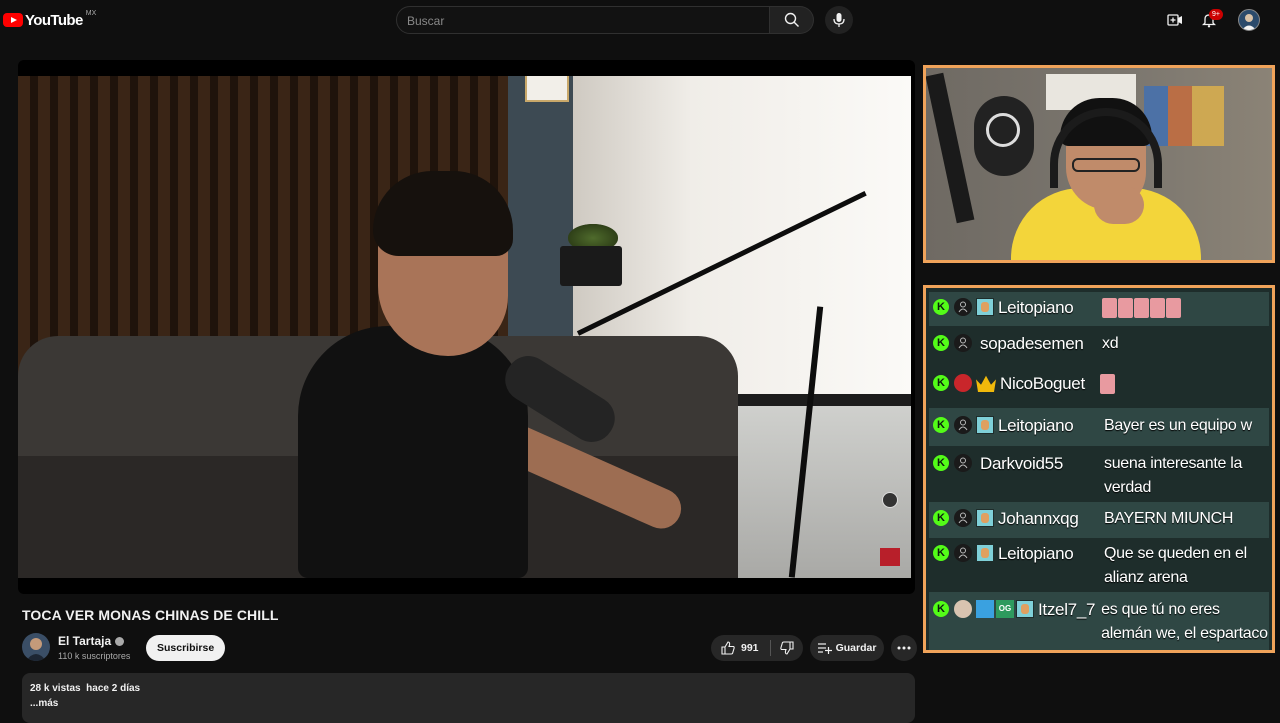  I want to click on chat-text: suena interesante la verdad, so click(1173, 475).